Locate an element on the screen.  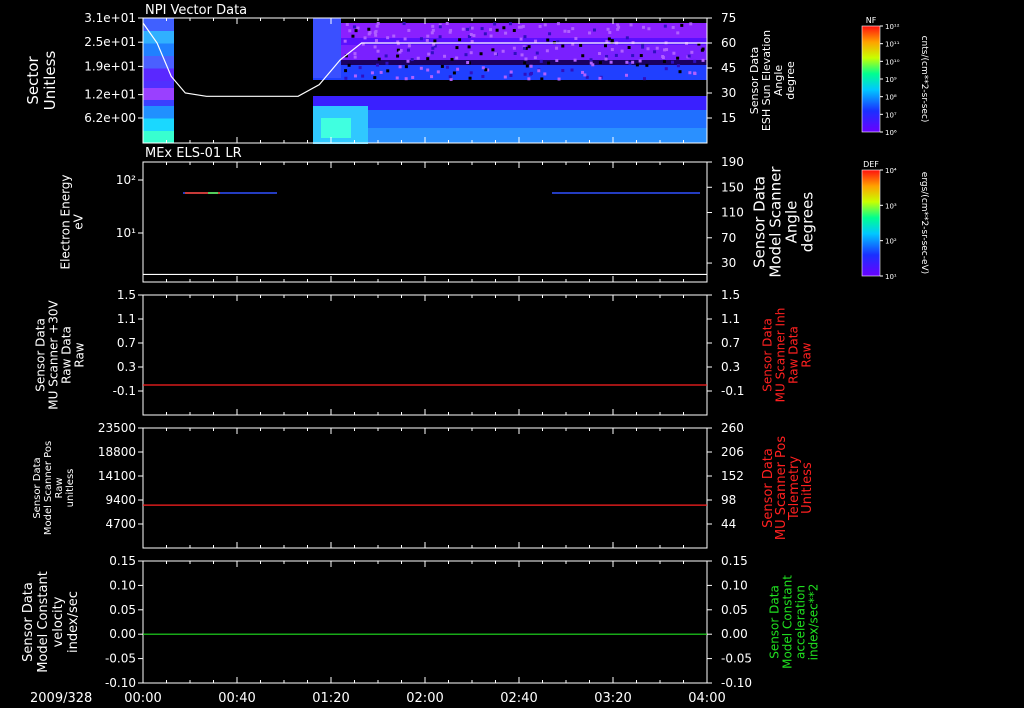
y2-tick-label: 1.5 is located at coordinates (730, 295).